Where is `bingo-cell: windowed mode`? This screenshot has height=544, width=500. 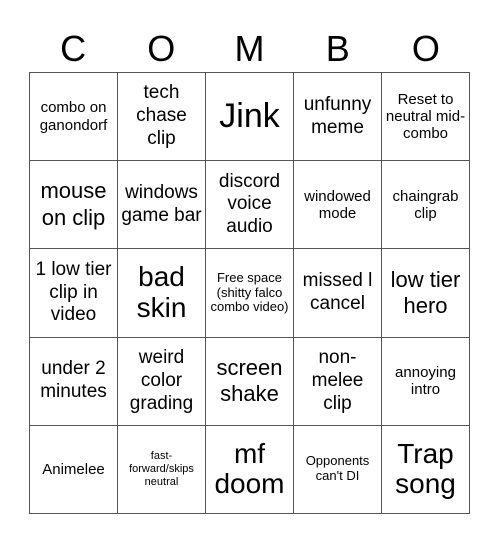
bingo-cell: windowed mode is located at coordinates (338, 205).